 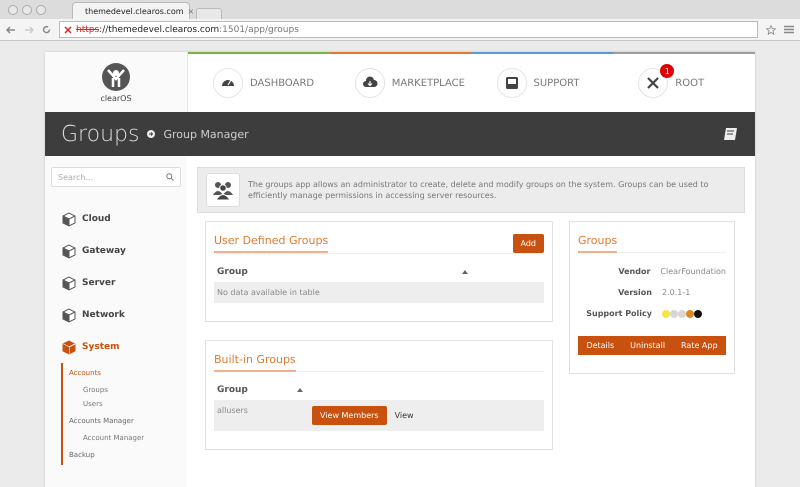 What do you see at coordinates (116, 219) in the screenshot?
I see `sidebar-item: Cloud` at bounding box center [116, 219].